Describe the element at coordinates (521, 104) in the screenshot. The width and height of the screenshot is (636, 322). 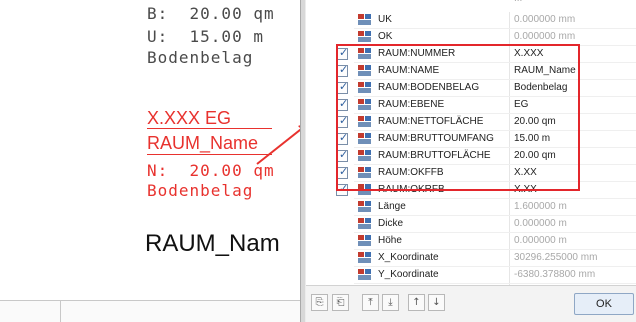
I see `property-value: EG` at that location.